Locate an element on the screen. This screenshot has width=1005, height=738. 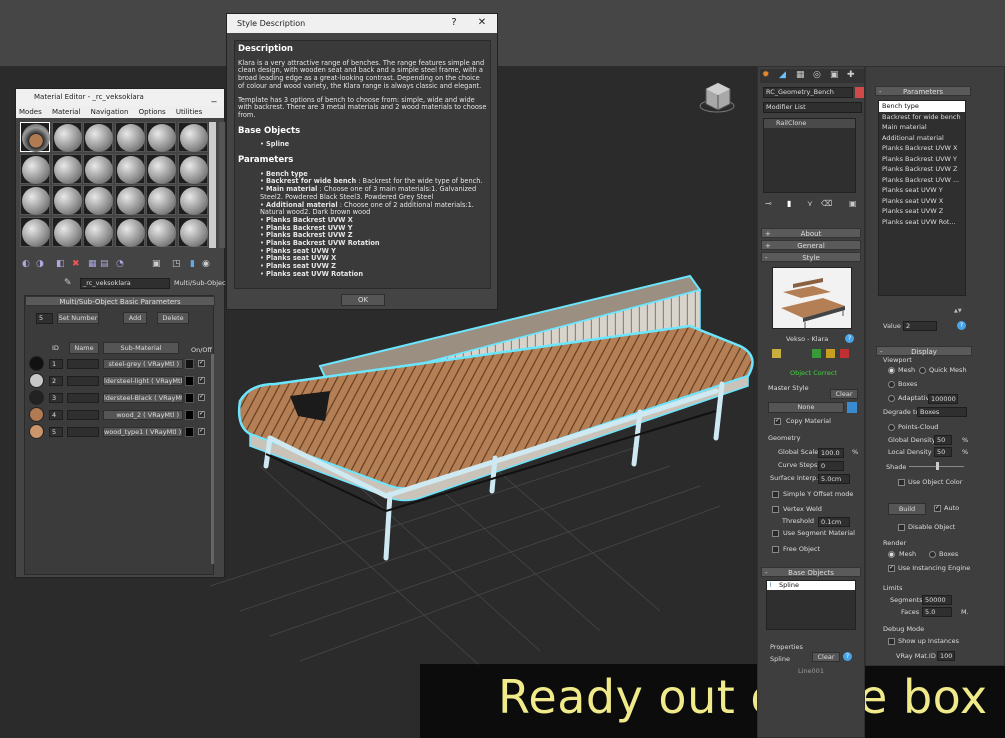
delete-button: Delete is located at coordinates (173, 318).